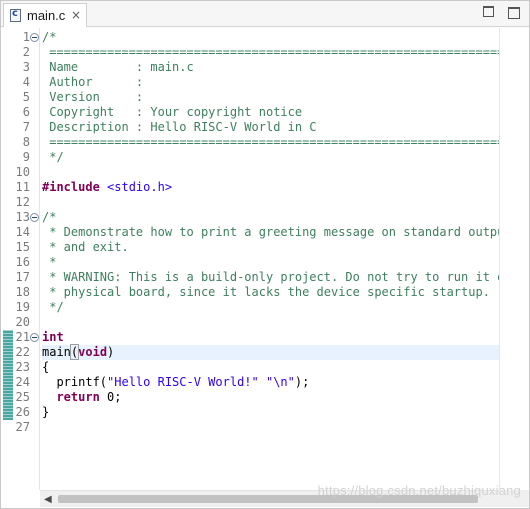 This screenshot has width=530, height=509. I want to click on c-file-icon, so click(15, 15).